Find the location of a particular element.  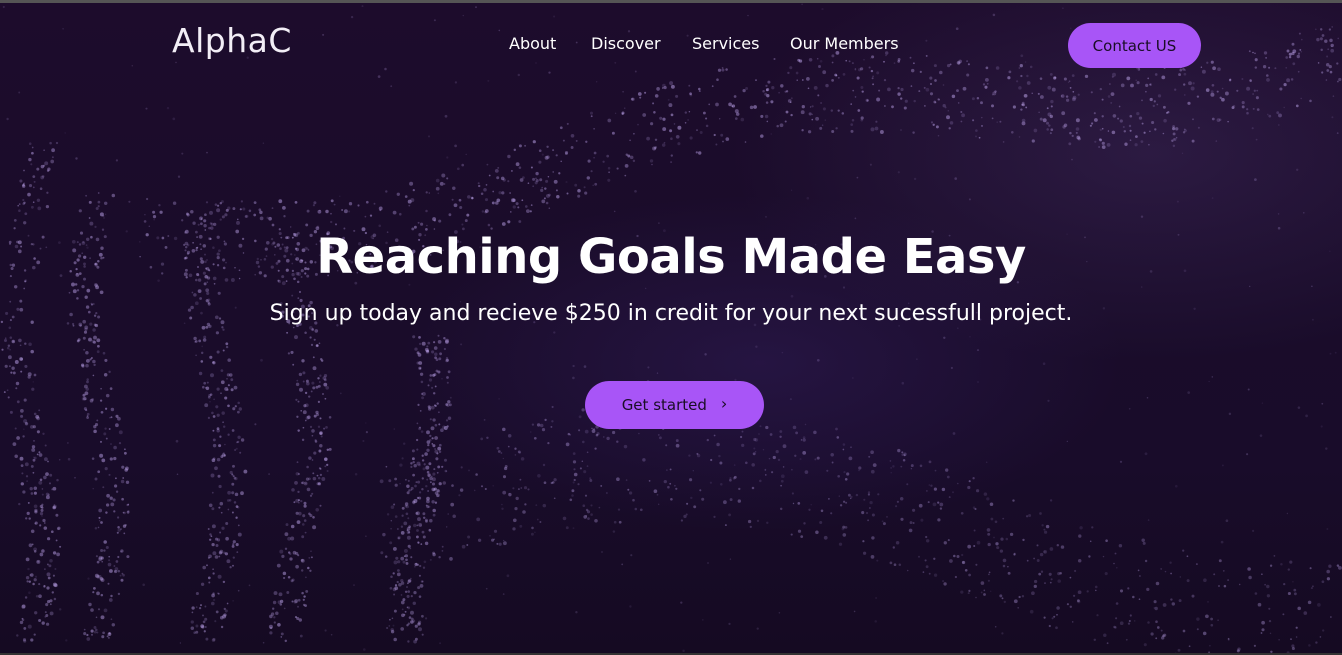

chevron-right-icon: › is located at coordinates (724, 403).